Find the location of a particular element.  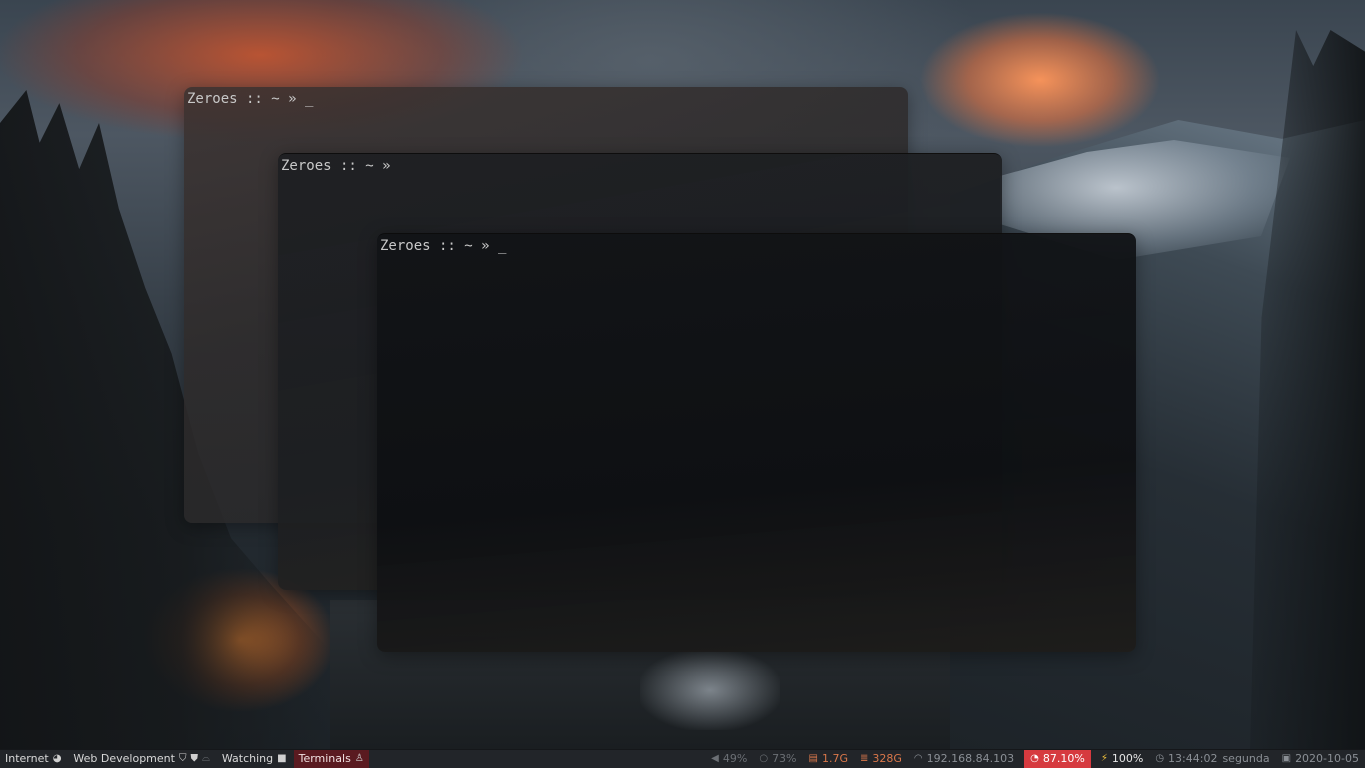

ip-address: 192.168.84.103 is located at coordinates (970, 758).